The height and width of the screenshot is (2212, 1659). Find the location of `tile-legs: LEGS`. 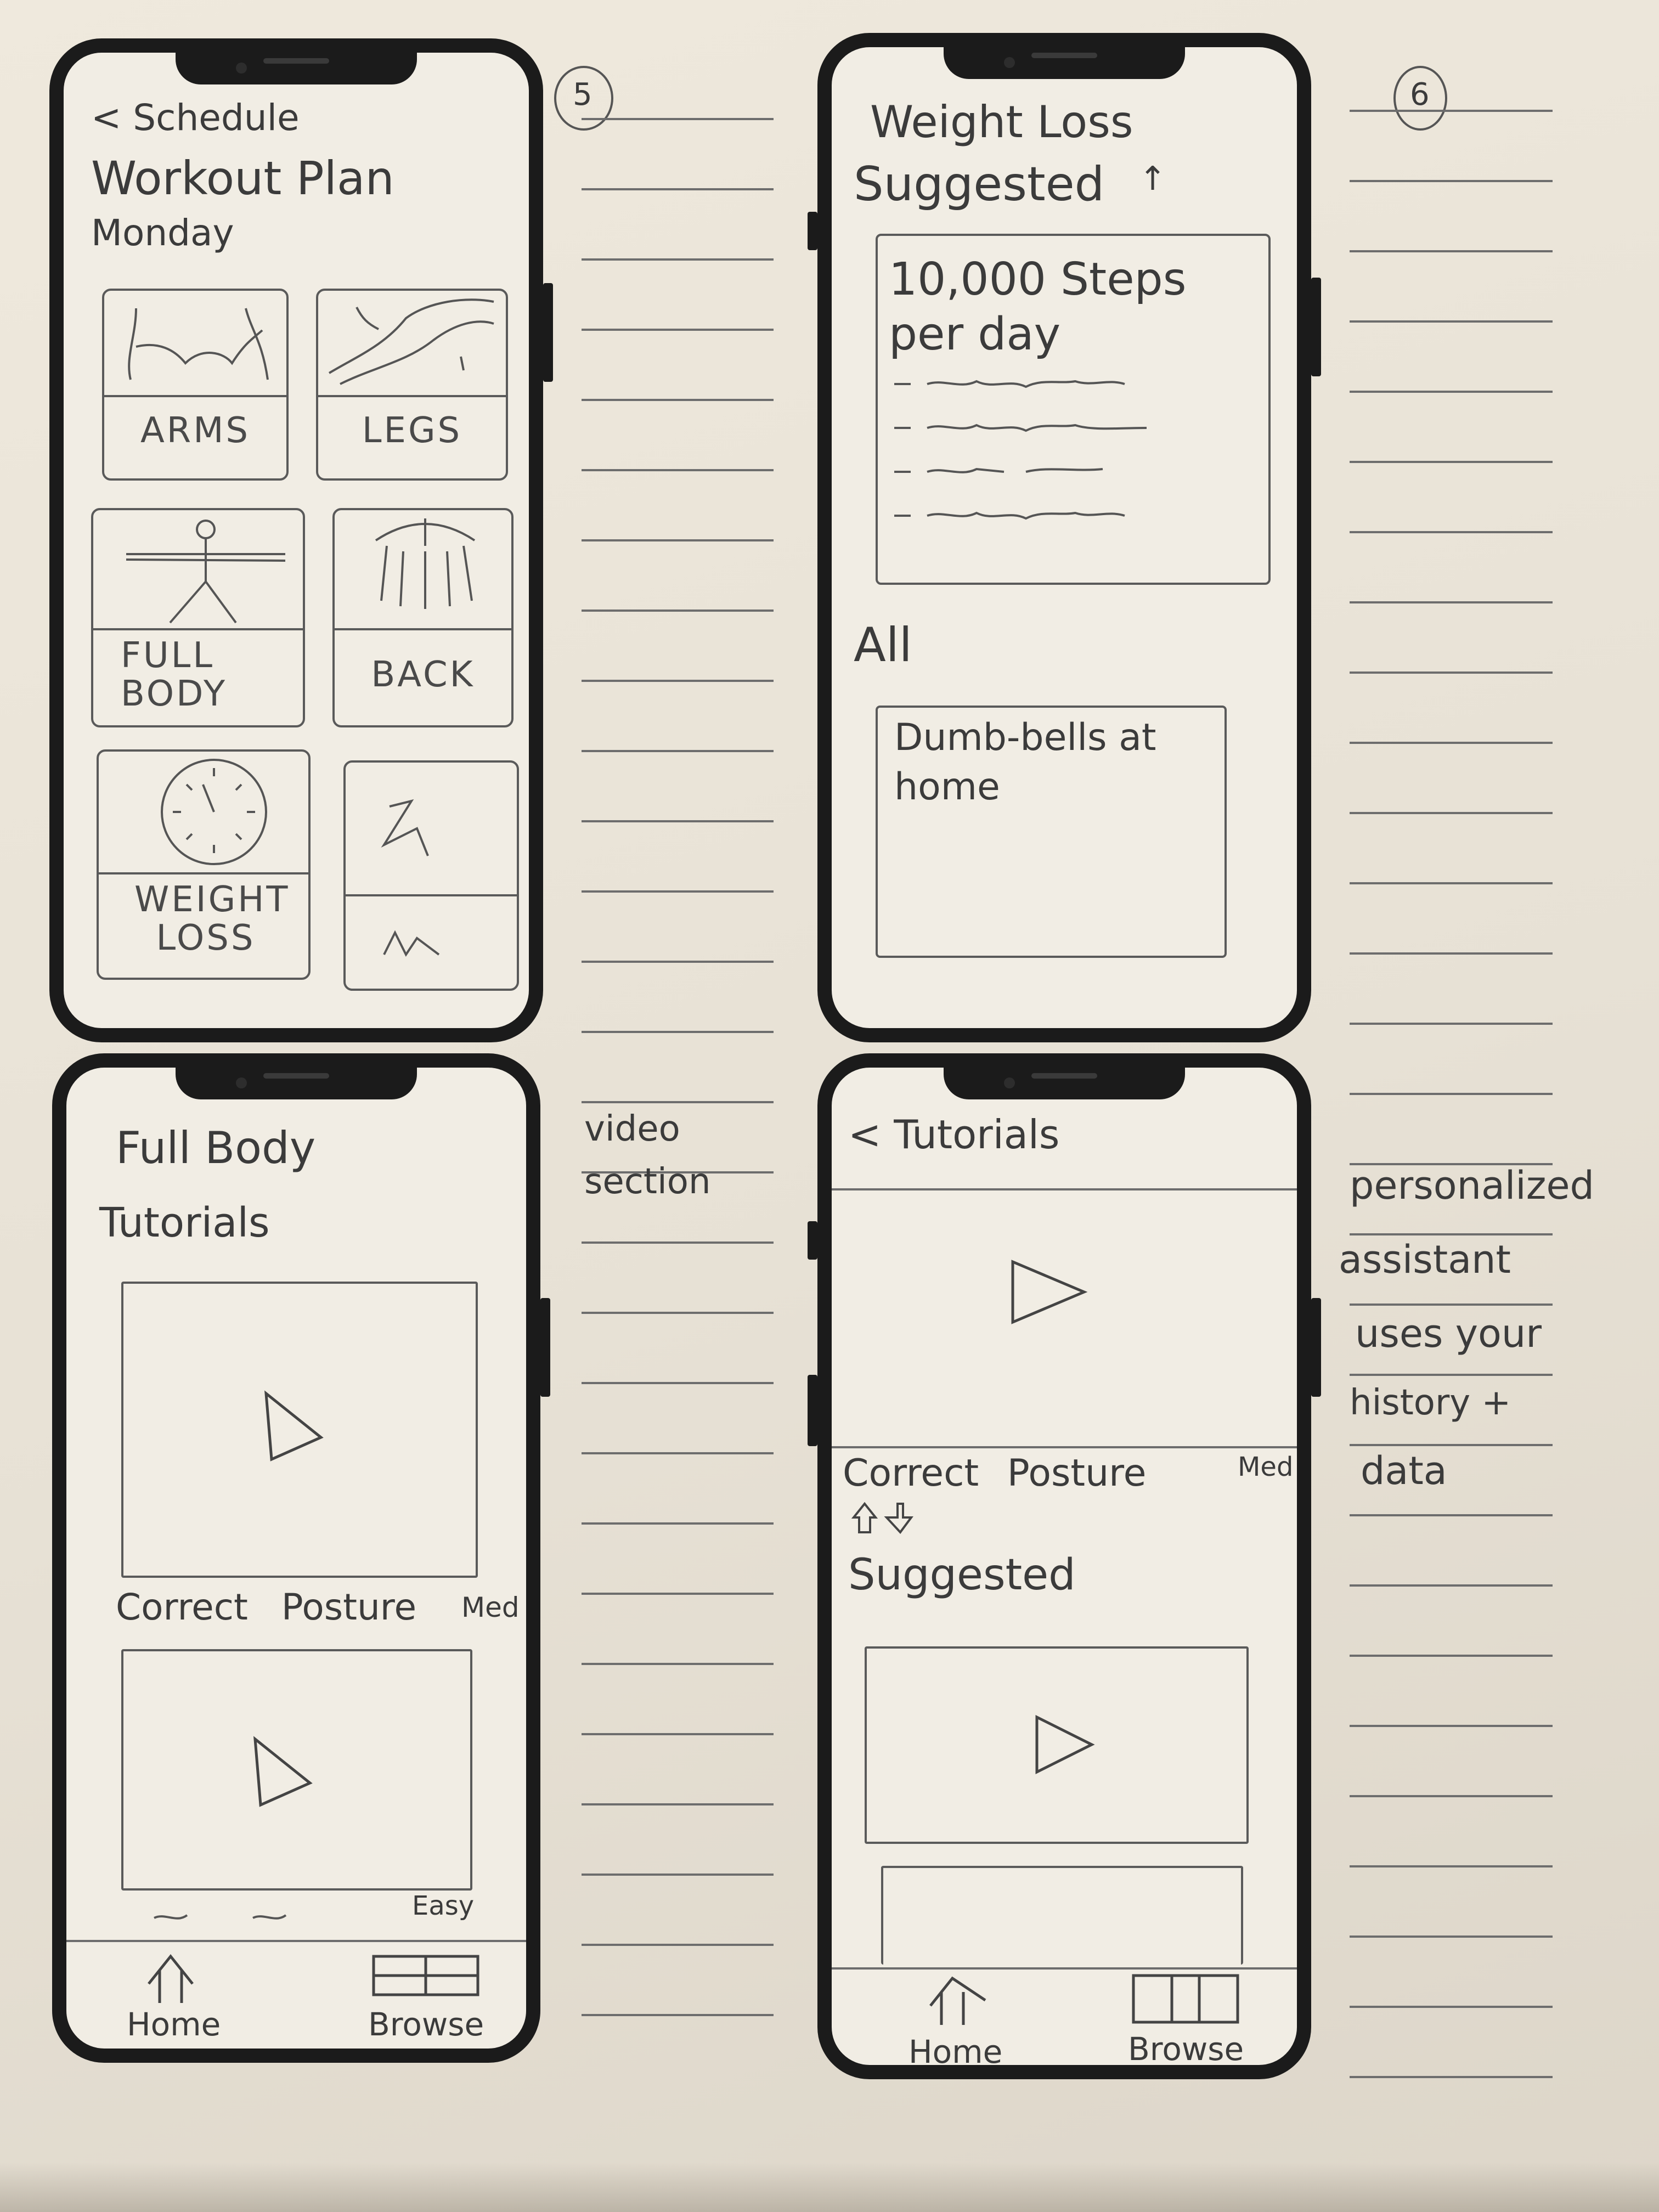

tile-legs: LEGS is located at coordinates (412, 385).